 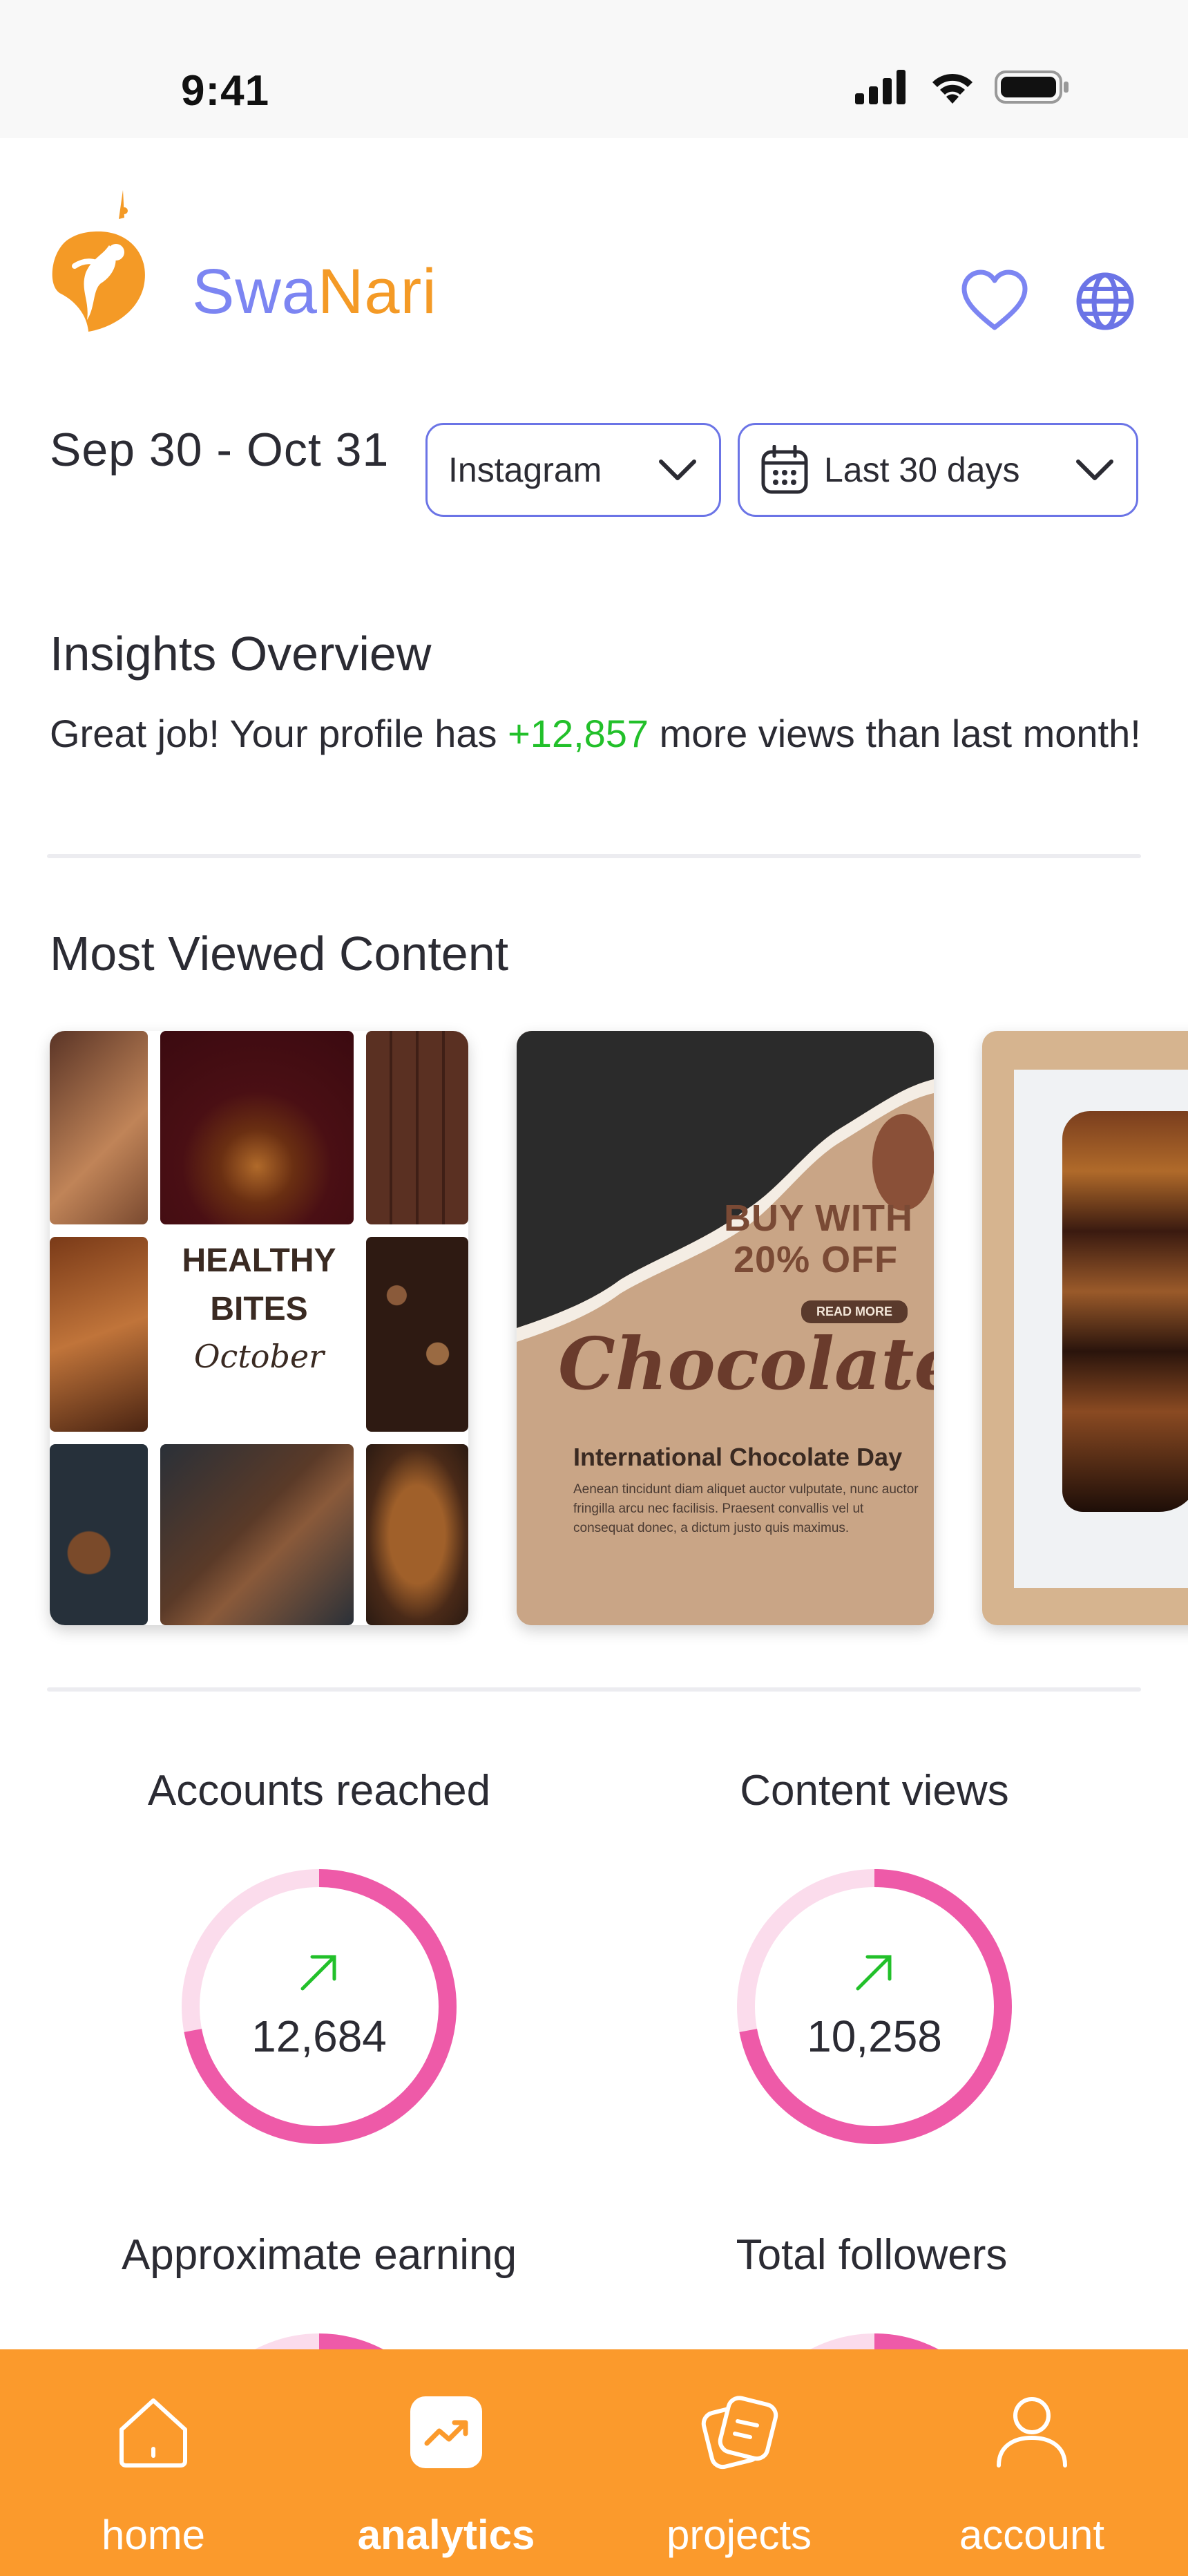 I want to click on stat-label: Accounts reached, so click(x=319, y=1791).